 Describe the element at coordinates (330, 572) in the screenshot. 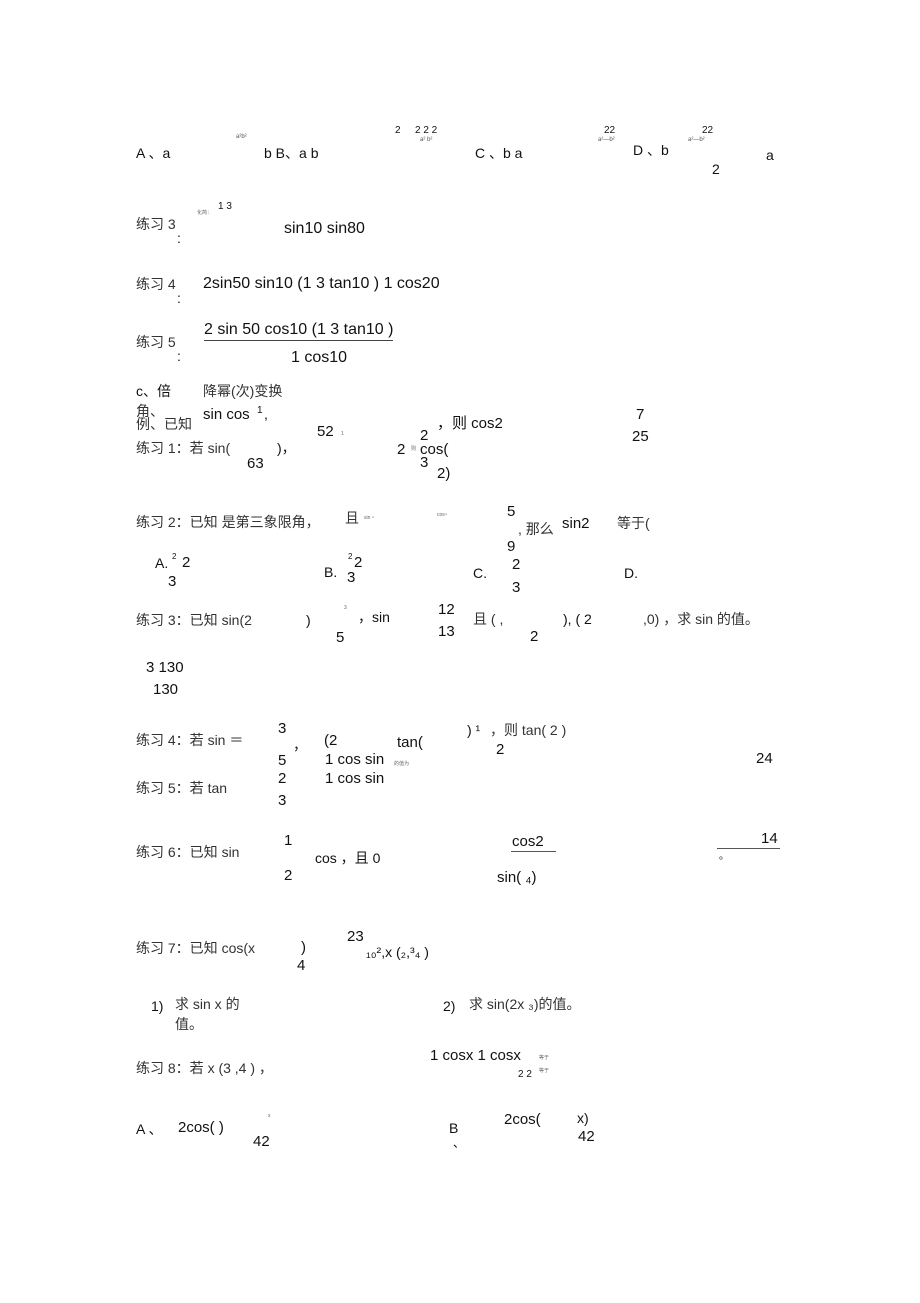

I see `option-b-label: B.` at that location.